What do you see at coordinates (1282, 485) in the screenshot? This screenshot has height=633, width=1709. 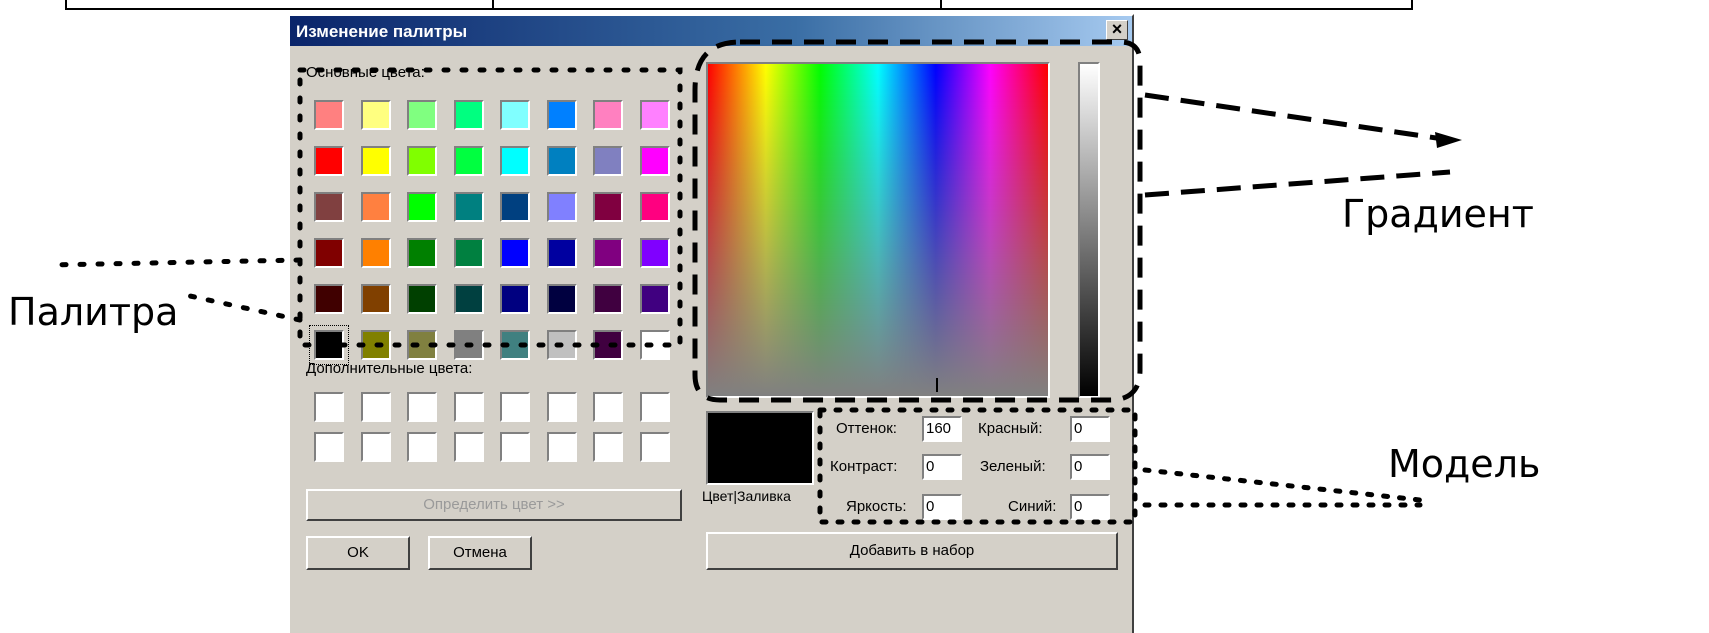 I see `model-callout-line` at bounding box center [1282, 485].